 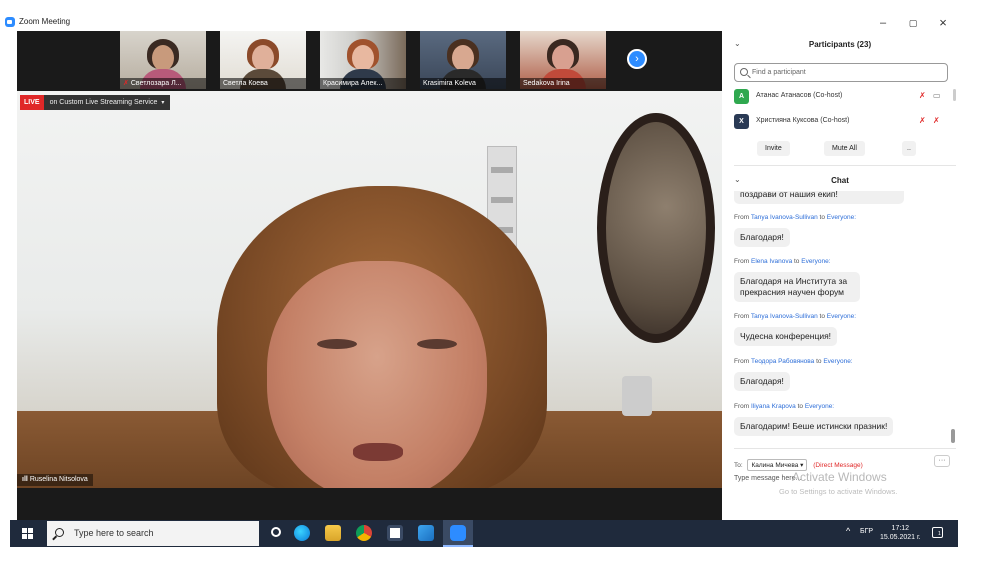 What do you see at coordinates (909, 148) in the screenshot?
I see `more-options-button: ..` at bounding box center [909, 148].